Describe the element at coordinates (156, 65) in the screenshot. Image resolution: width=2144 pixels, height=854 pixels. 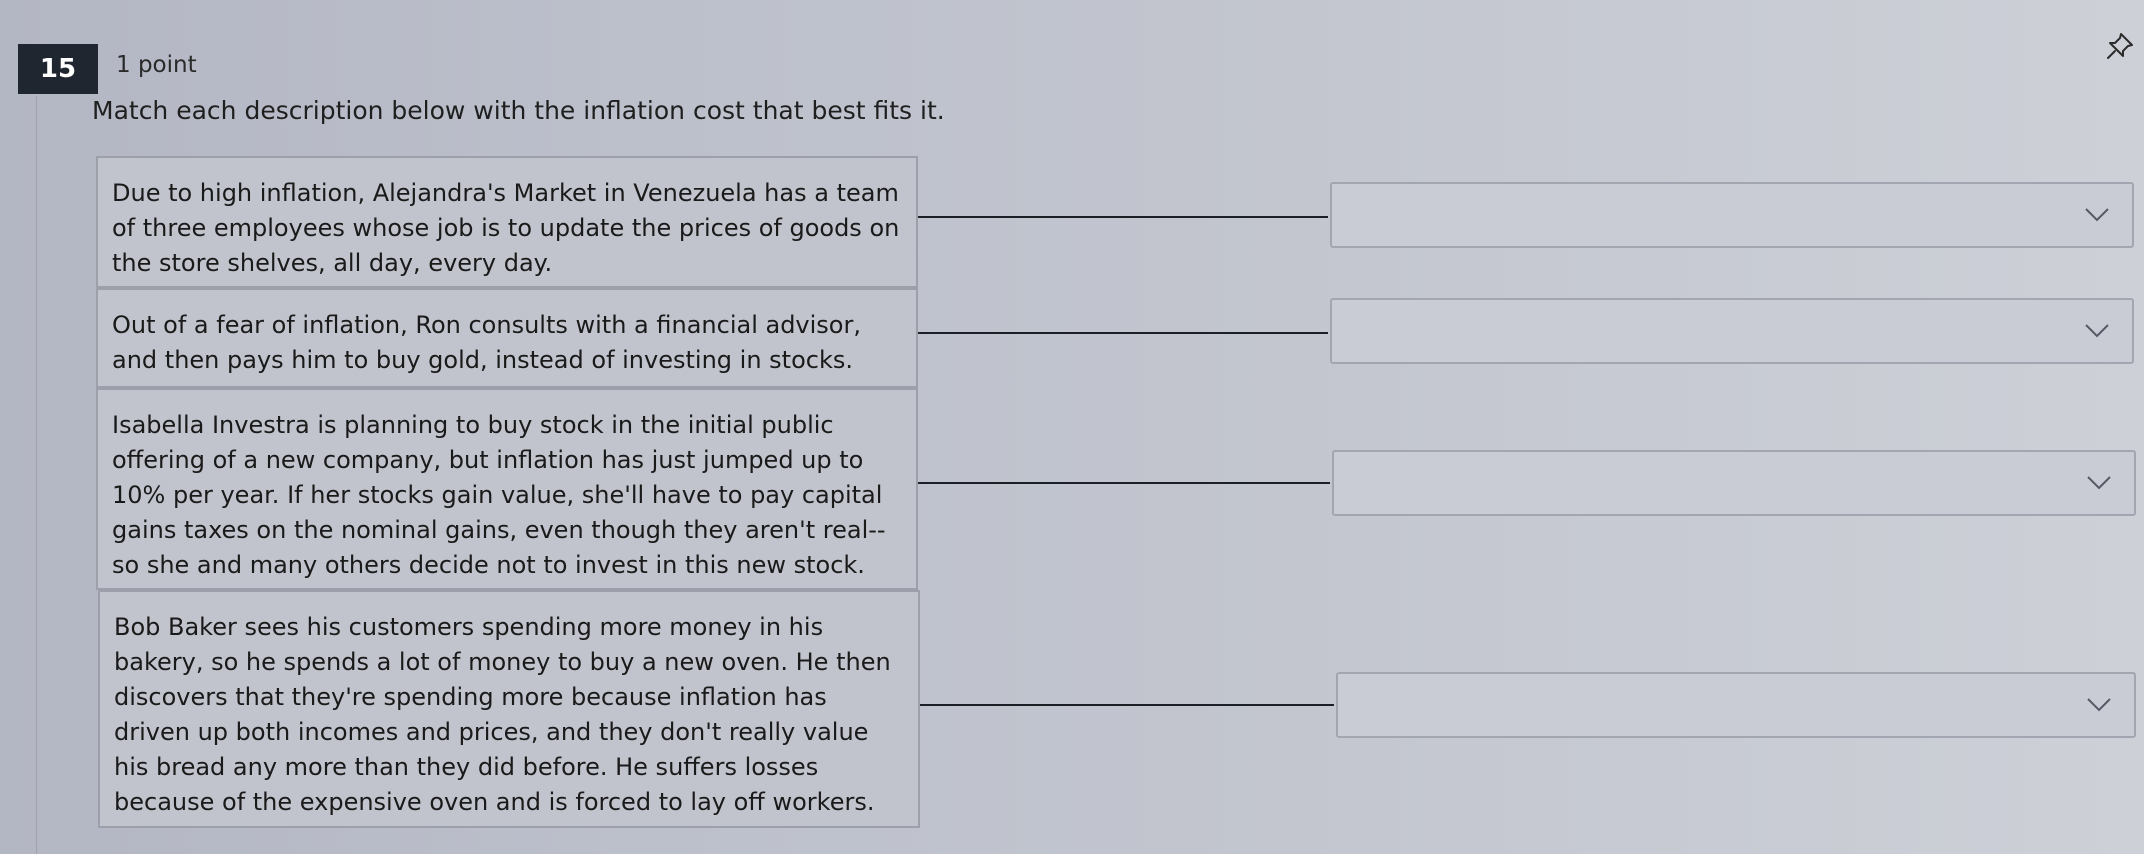
I see `question-points: 1 point` at that location.